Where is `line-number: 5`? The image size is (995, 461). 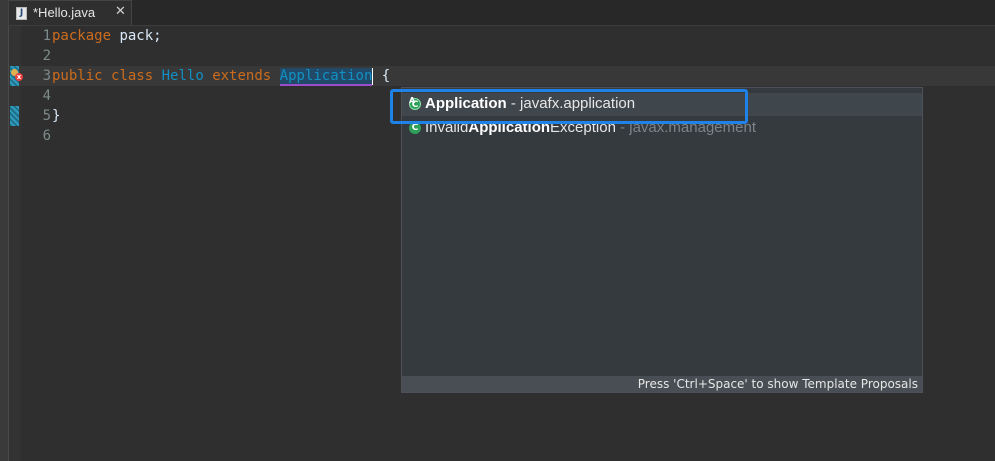
line-number: 5 is located at coordinates (46, 116).